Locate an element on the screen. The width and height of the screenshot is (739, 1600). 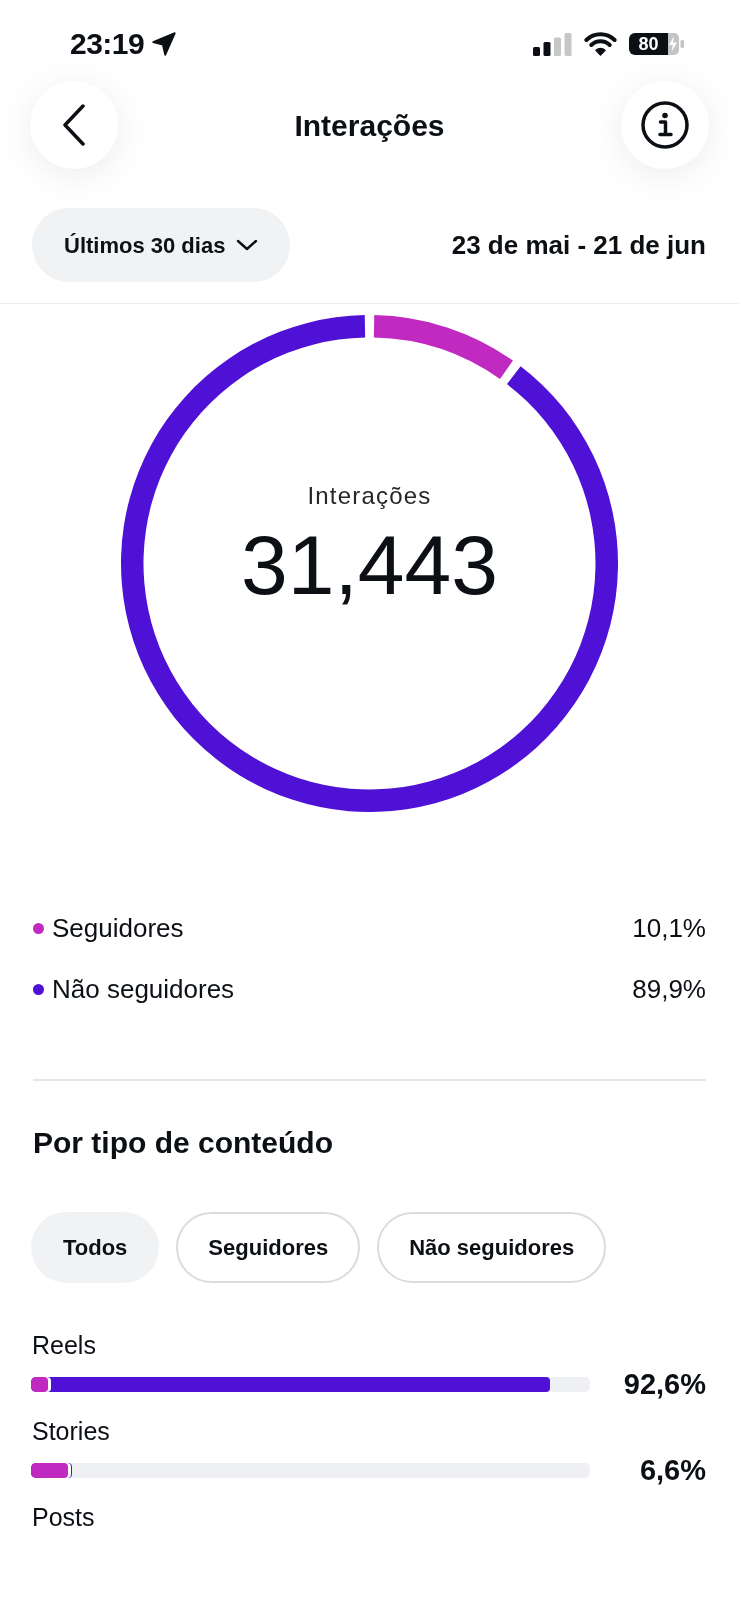
battery-indicator: 80 is located at coordinates (648, 44).